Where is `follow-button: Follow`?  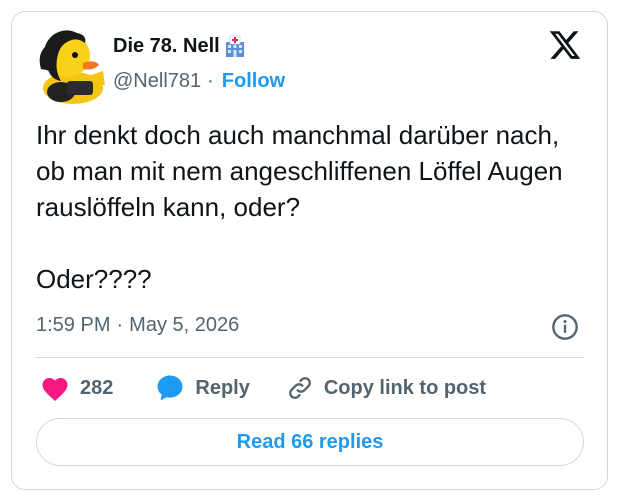
follow-button: Follow is located at coordinates (253, 81).